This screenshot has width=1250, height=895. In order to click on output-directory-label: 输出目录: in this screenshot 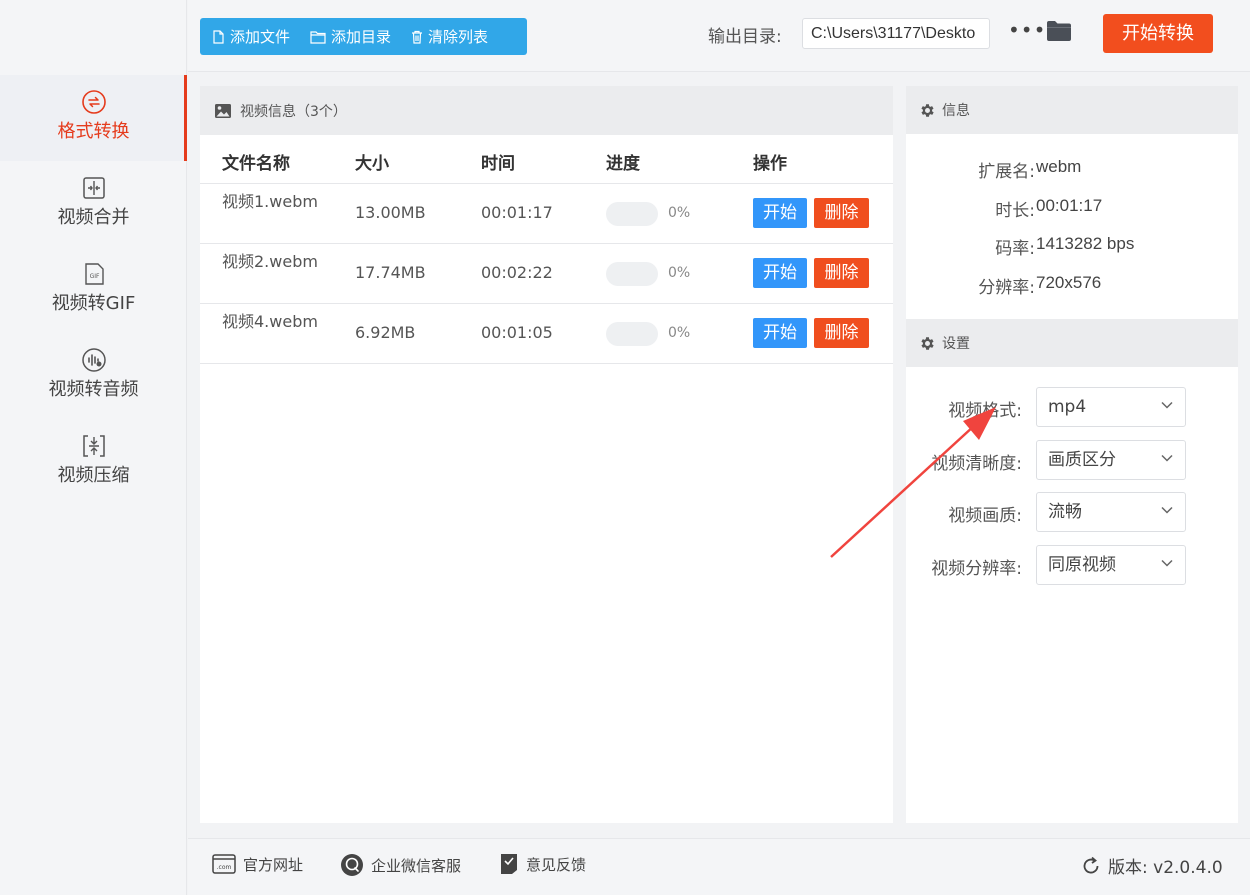, I will do `click(745, 37)`.